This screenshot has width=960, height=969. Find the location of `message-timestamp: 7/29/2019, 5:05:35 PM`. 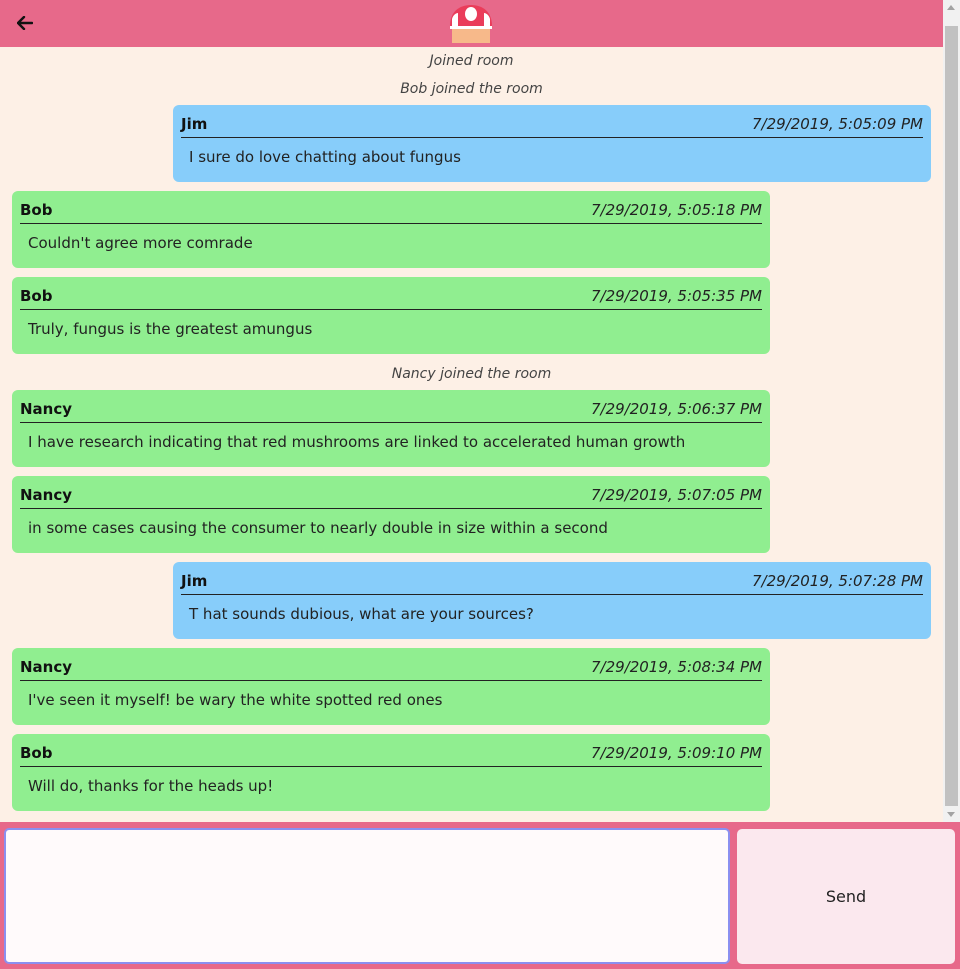

message-timestamp: 7/29/2019, 5:05:35 PM is located at coordinates (676, 296).